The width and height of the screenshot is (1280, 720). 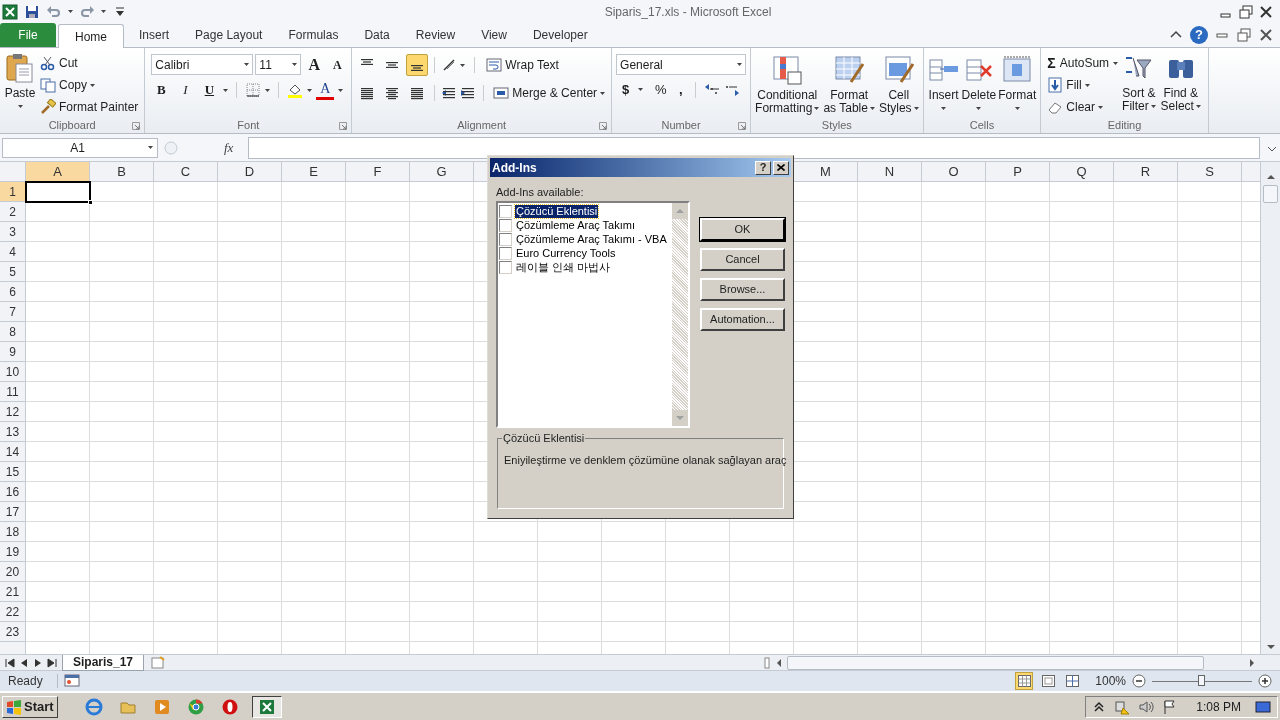 What do you see at coordinates (494, 35) in the screenshot?
I see `ribbon-tab: View` at bounding box center [494, 35].